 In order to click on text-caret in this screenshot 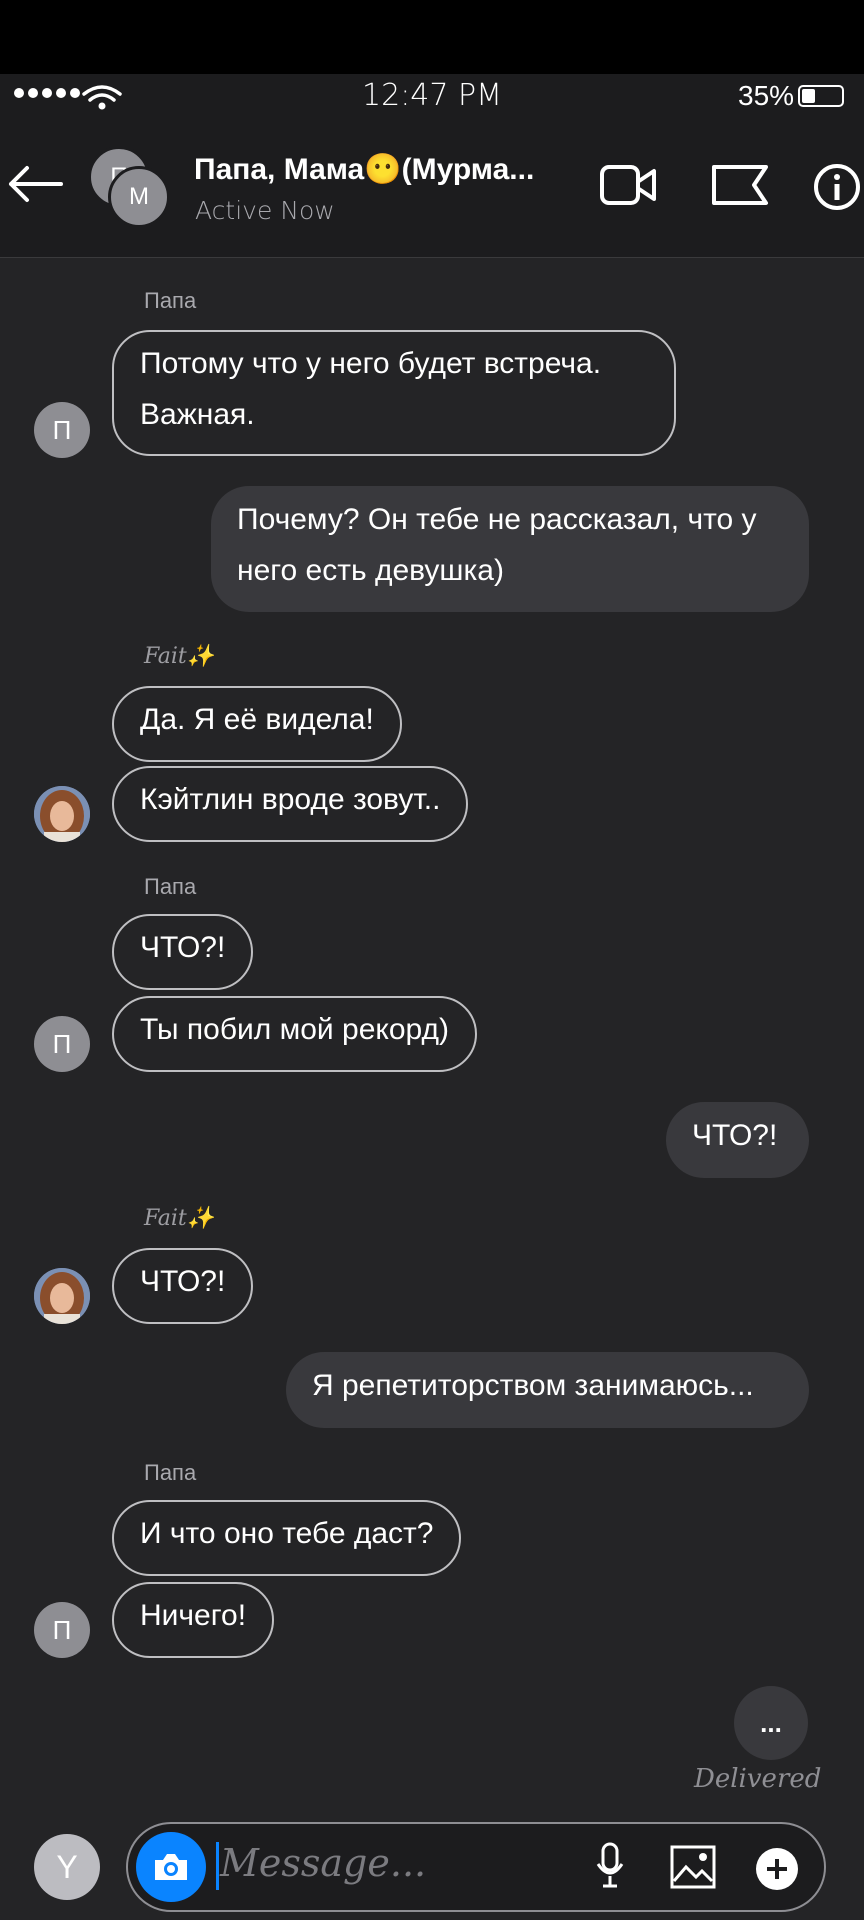, I will do `click(217, 1866)`.